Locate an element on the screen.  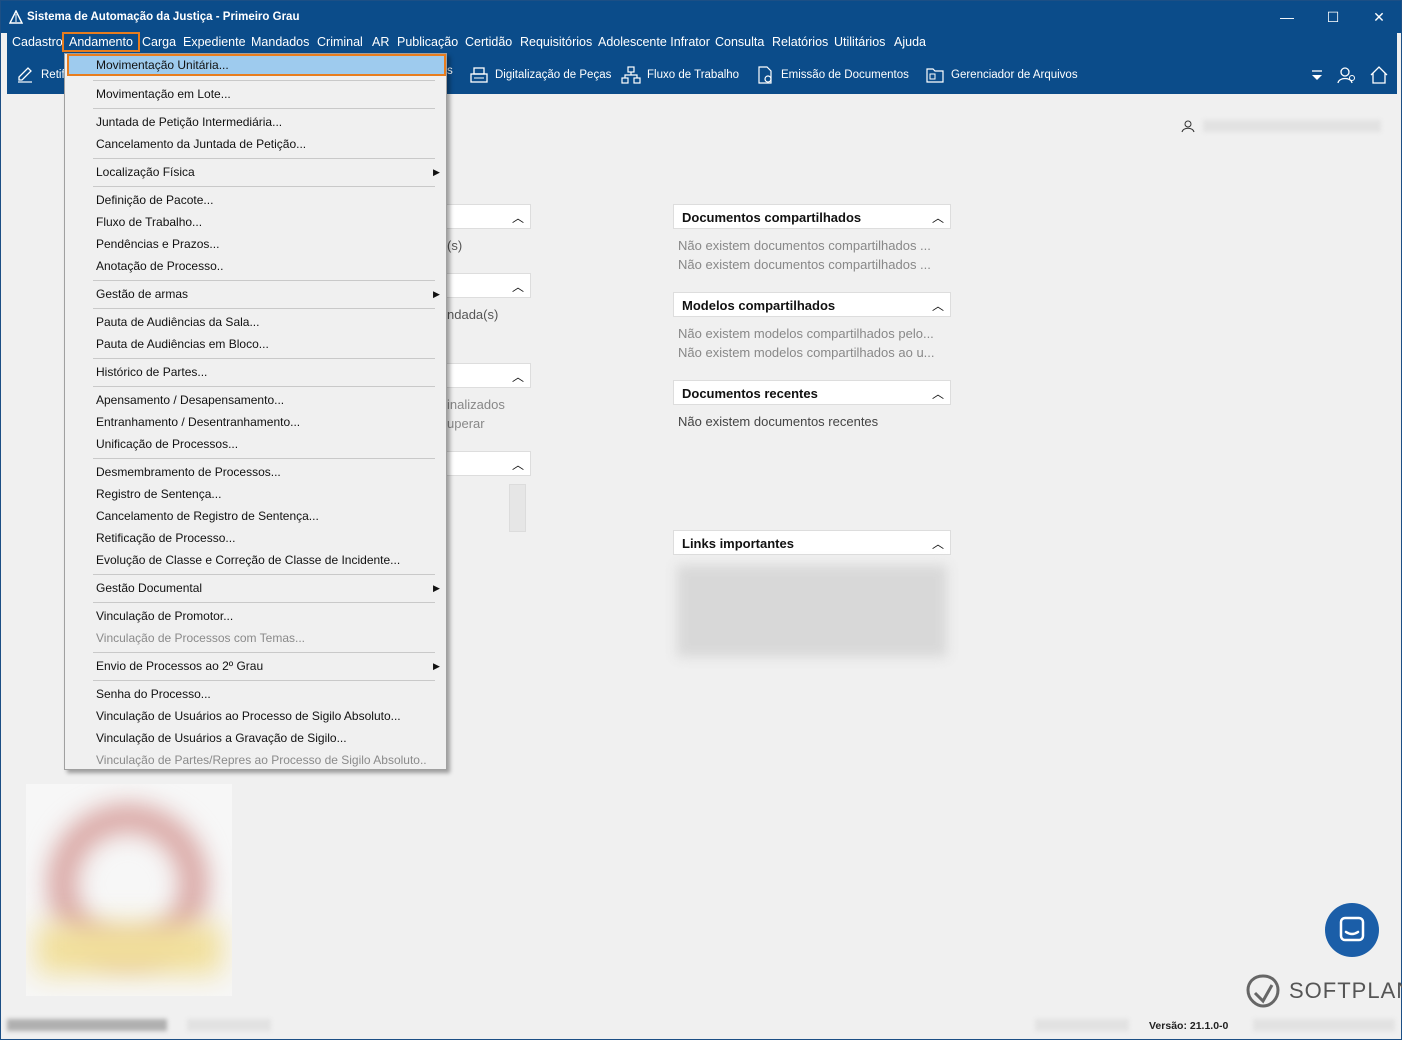
edit-icon is located at coordinates (25, 75).